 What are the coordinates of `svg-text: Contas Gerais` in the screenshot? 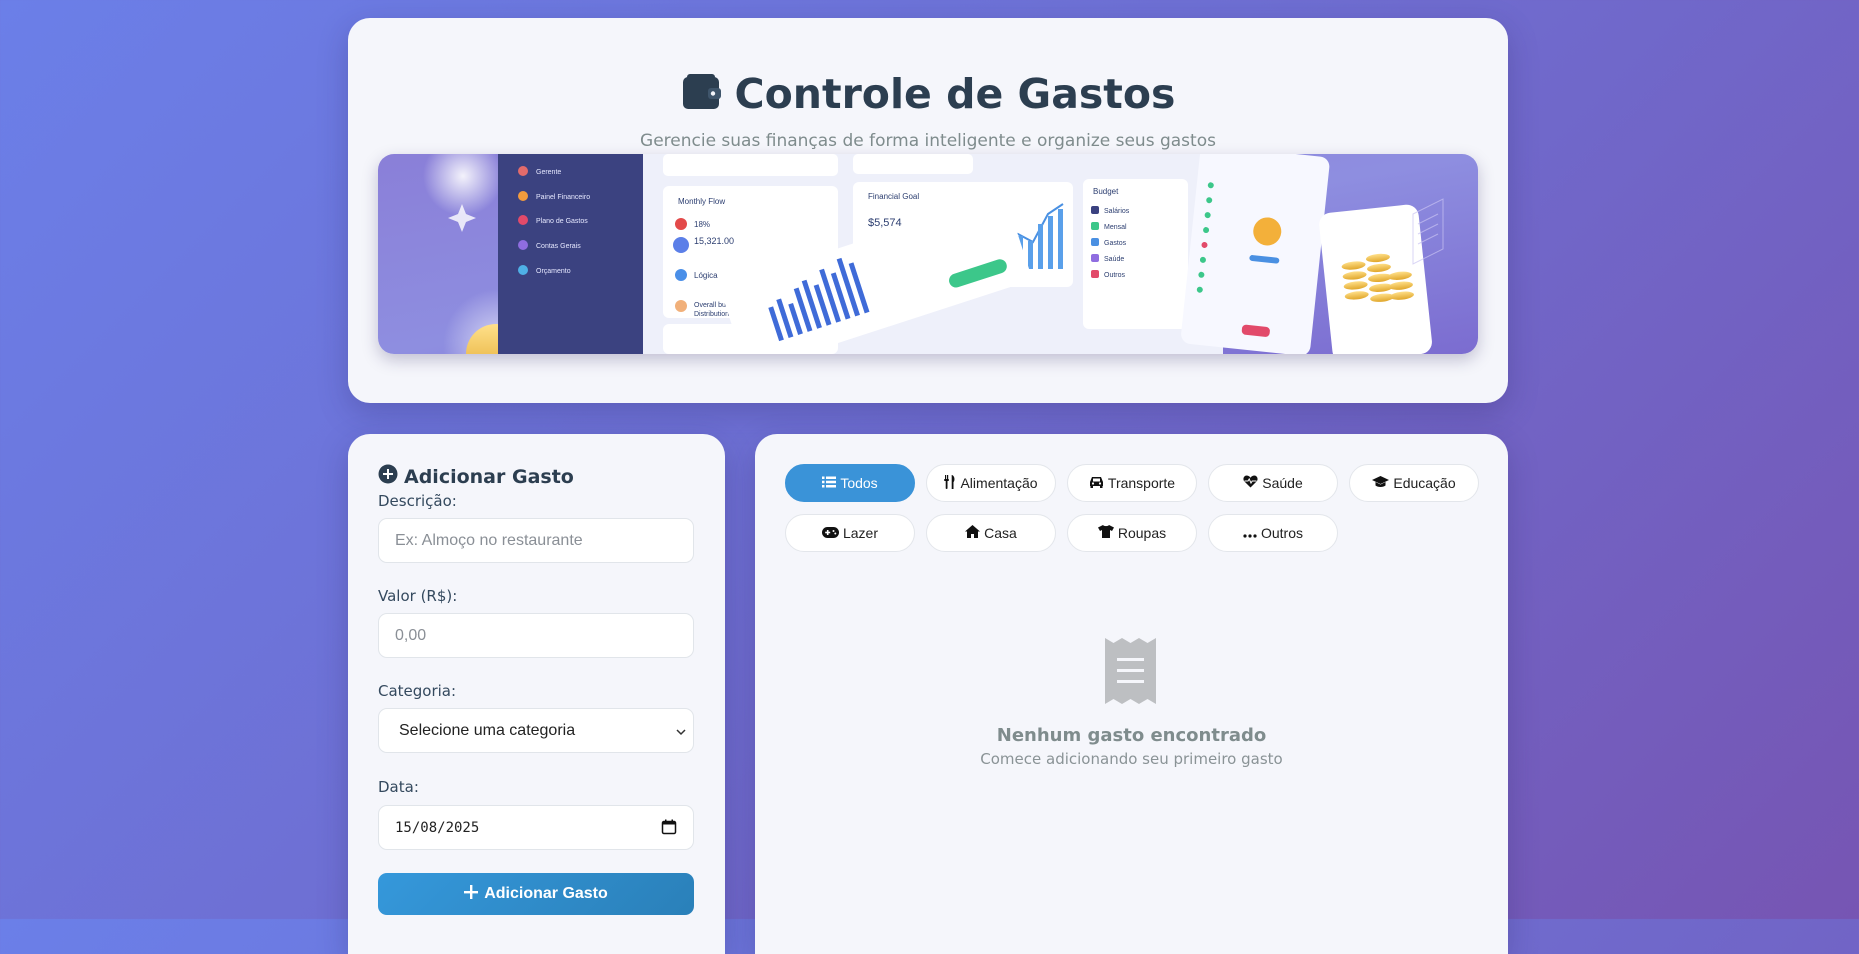 It's located at (558, 246).